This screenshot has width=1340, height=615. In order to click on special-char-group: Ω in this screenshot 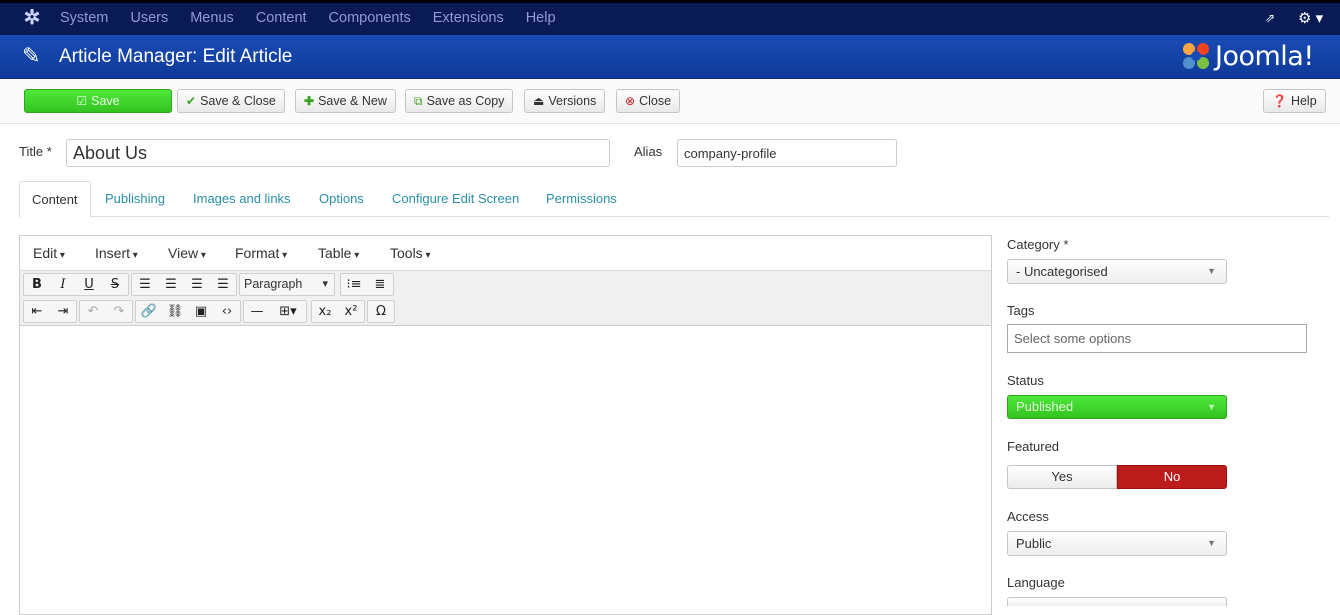, I will do `click(381, 311)`.